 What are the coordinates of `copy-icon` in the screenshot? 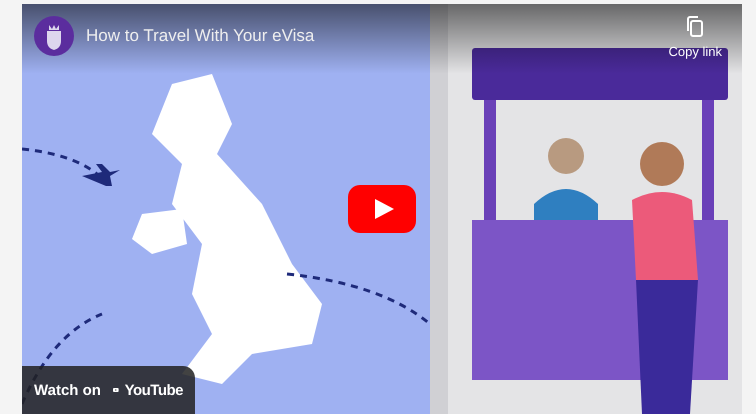 It's located at (695, 27).